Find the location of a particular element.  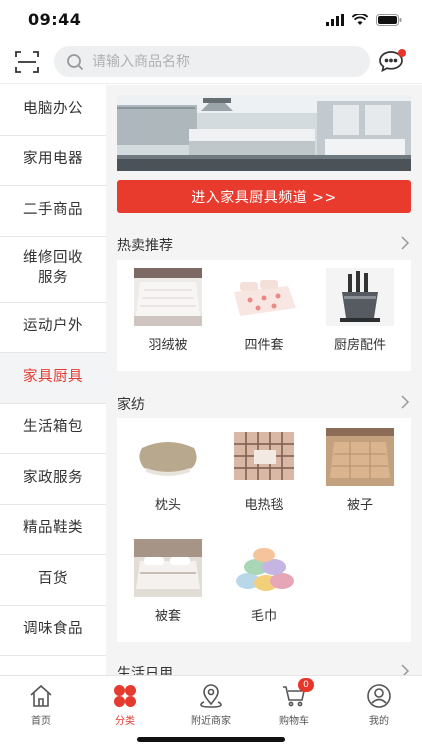

sidebar-item-label: 二手商品 is located at coordinates (53, 209).